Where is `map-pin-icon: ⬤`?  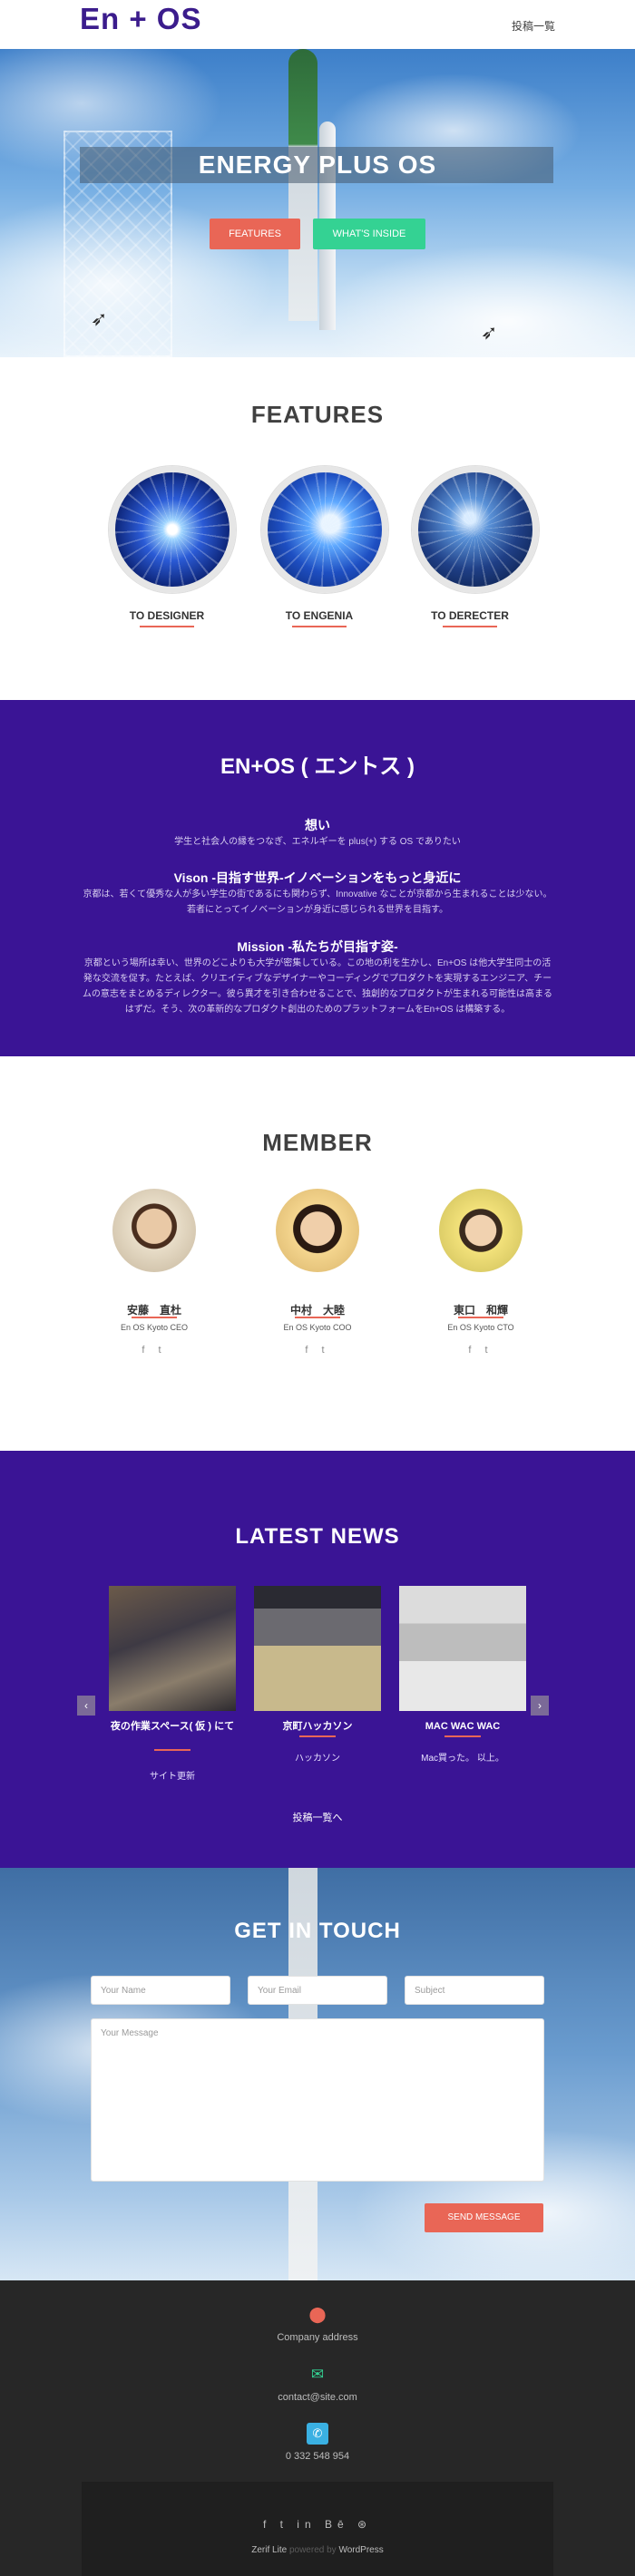
map-pin-icon: ⬤ is located at coordinates (317, 2314).